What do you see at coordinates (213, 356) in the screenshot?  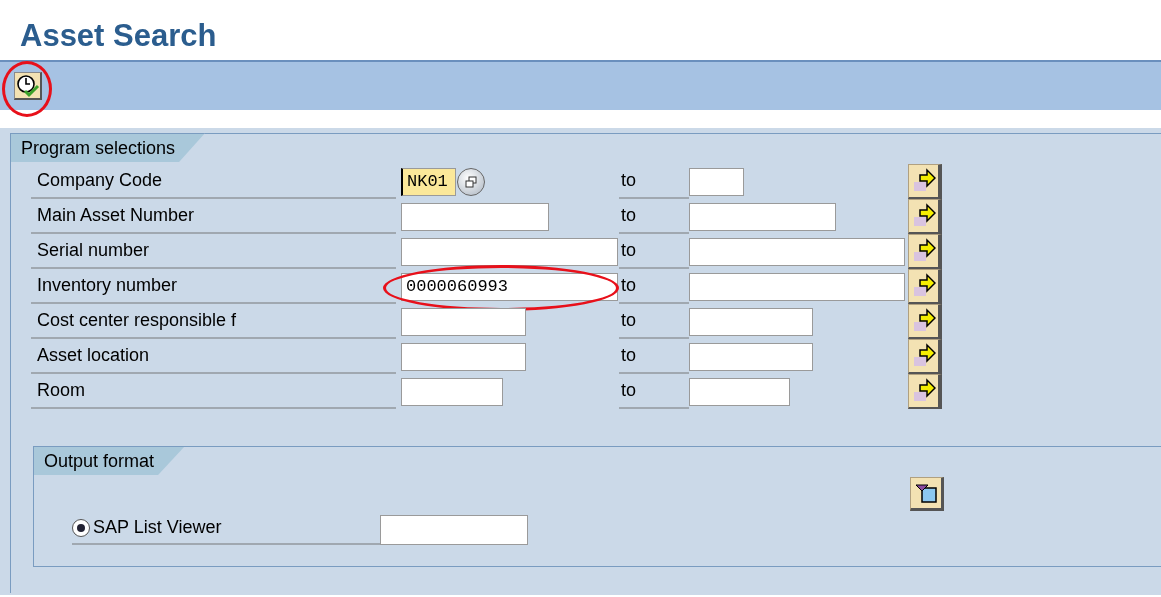 I see `field-label: Asset location` at bounding box center [213, 356].